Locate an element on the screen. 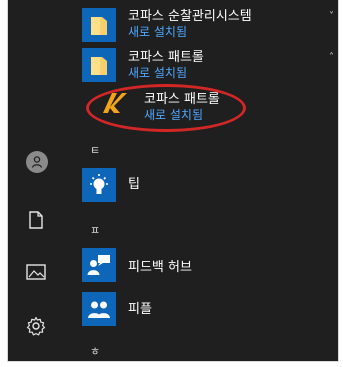 This screenshot has width=343, height=367. user-avatar-icon is located at coordinates (37, 162).